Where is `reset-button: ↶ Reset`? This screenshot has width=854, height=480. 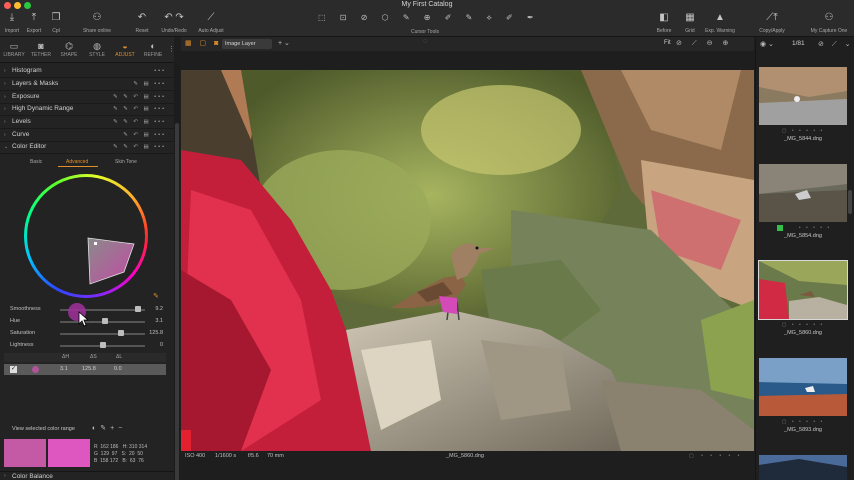 reset-button: ↶ Reset is located at coordinates (142, 23).